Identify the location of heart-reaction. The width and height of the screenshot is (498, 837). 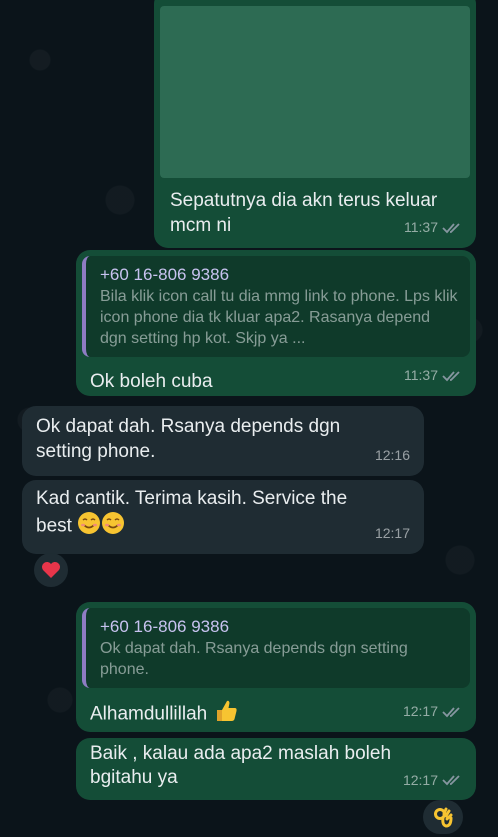
(51, 570).